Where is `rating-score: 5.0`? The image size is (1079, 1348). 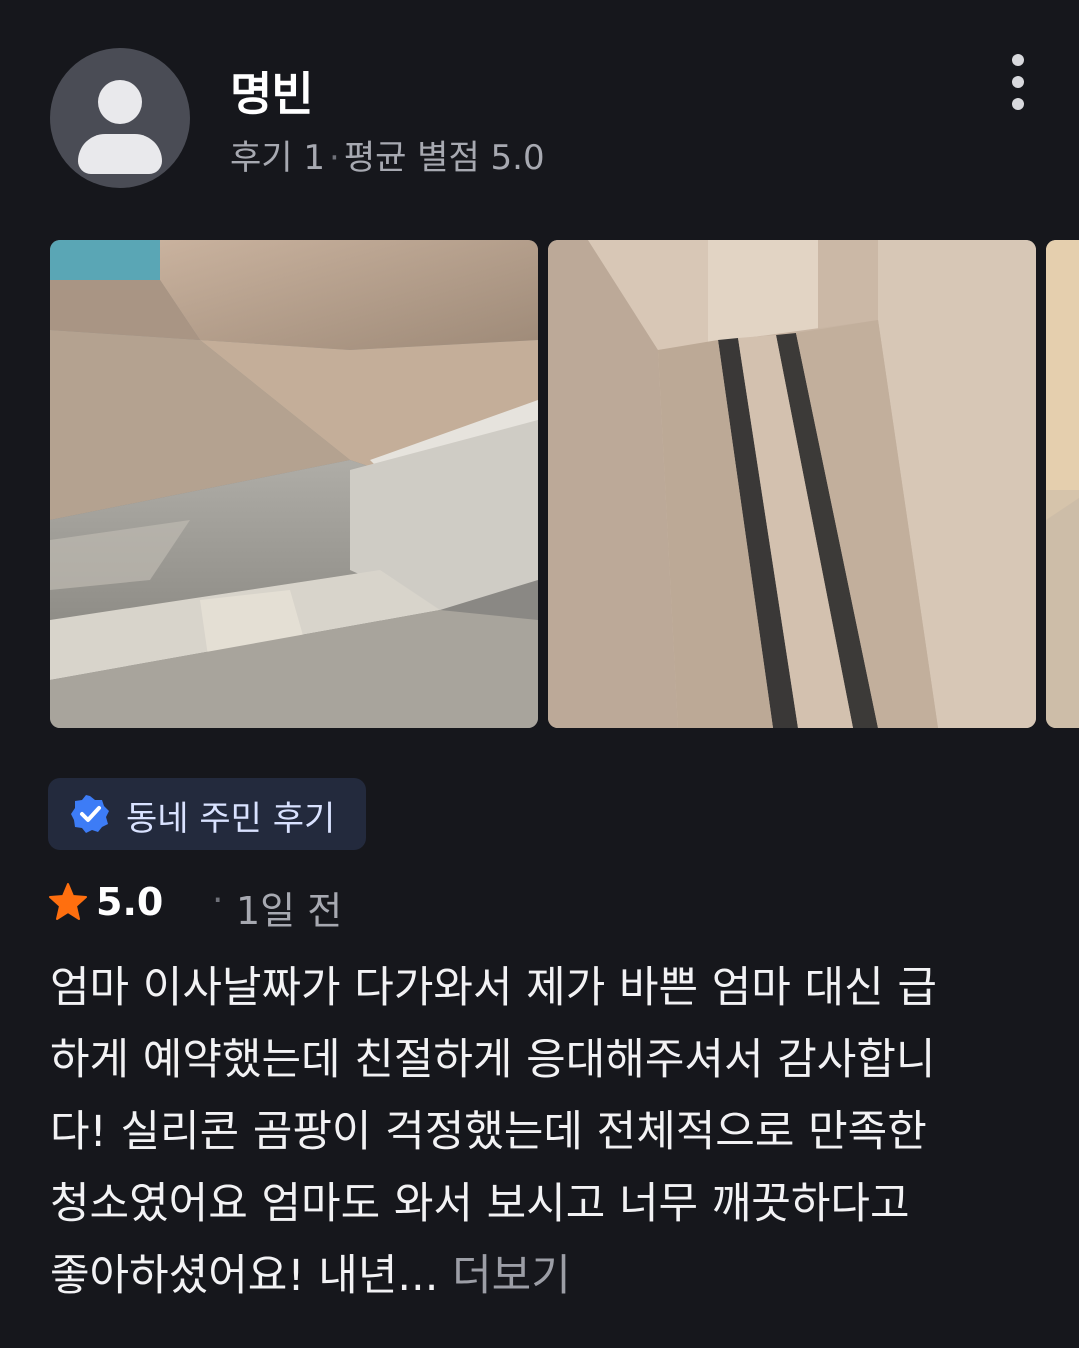 rating-score: 5.0 is located at coordinates (130, 902).